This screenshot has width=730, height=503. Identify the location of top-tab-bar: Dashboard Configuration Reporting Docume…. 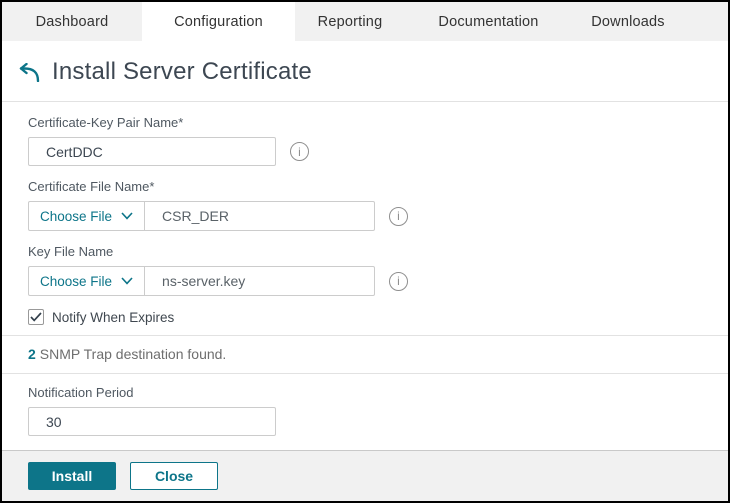
(365, 21).